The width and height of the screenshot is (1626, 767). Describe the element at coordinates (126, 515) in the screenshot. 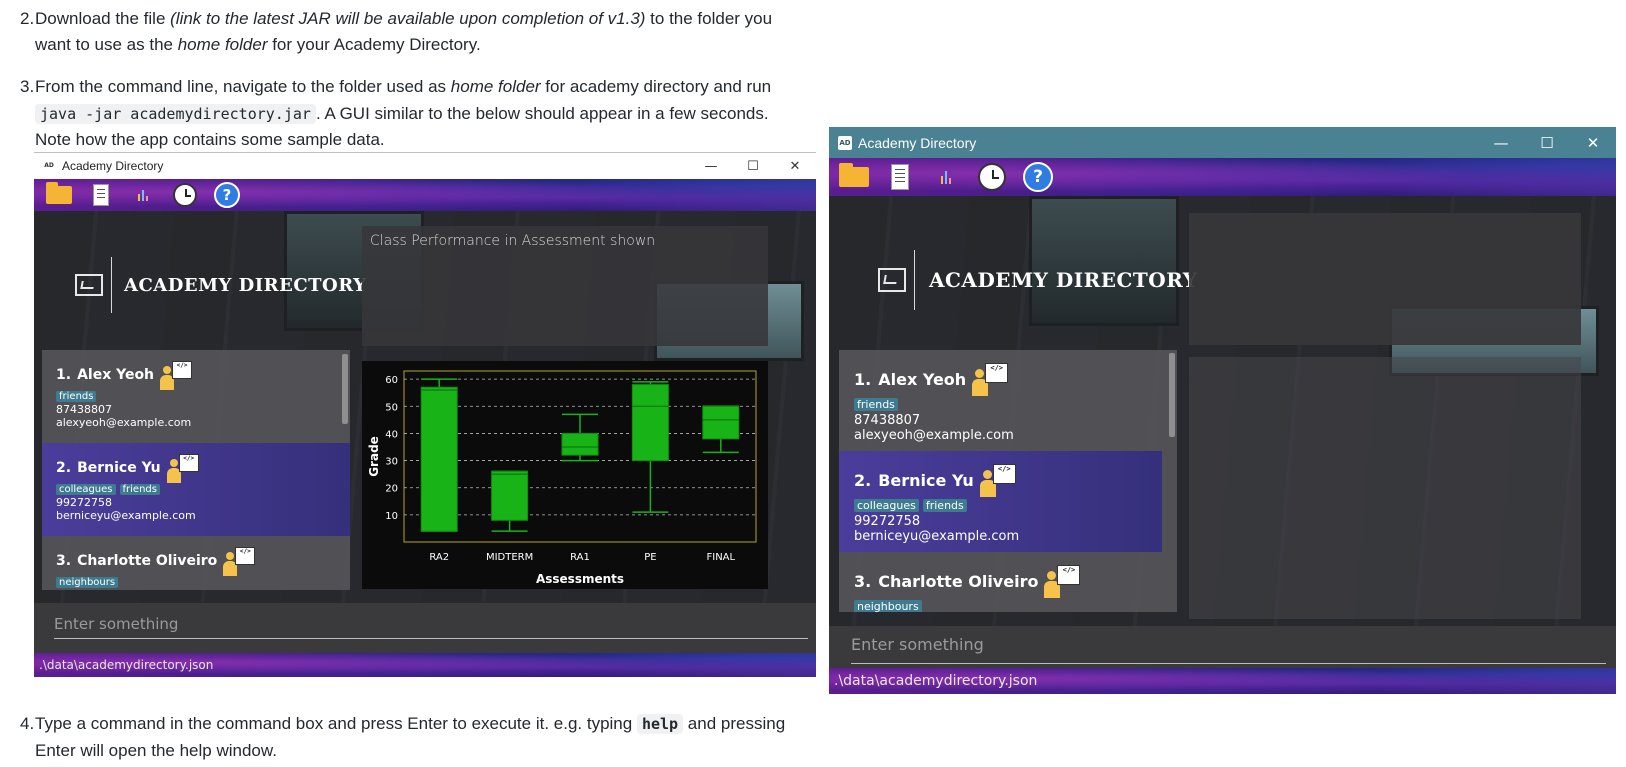

I see `email: berniceyu@example.com` at that location.